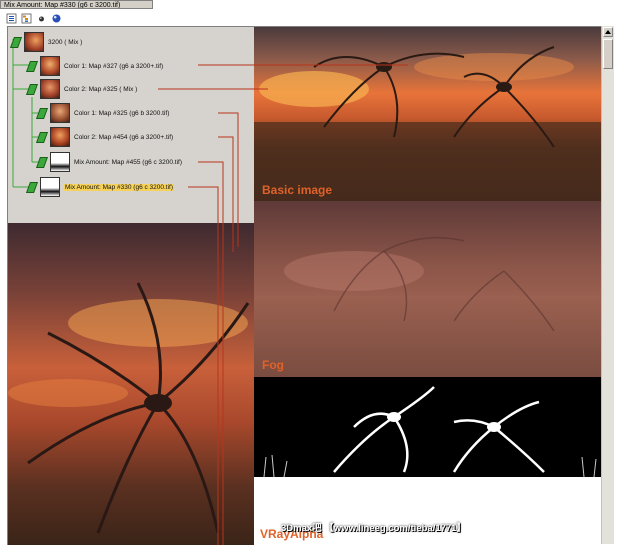 The height and width of the screenshot is (545, 617). Describe the element at coordinates (11, 18) in the screenshot. I see `list-view-icon` at that location.